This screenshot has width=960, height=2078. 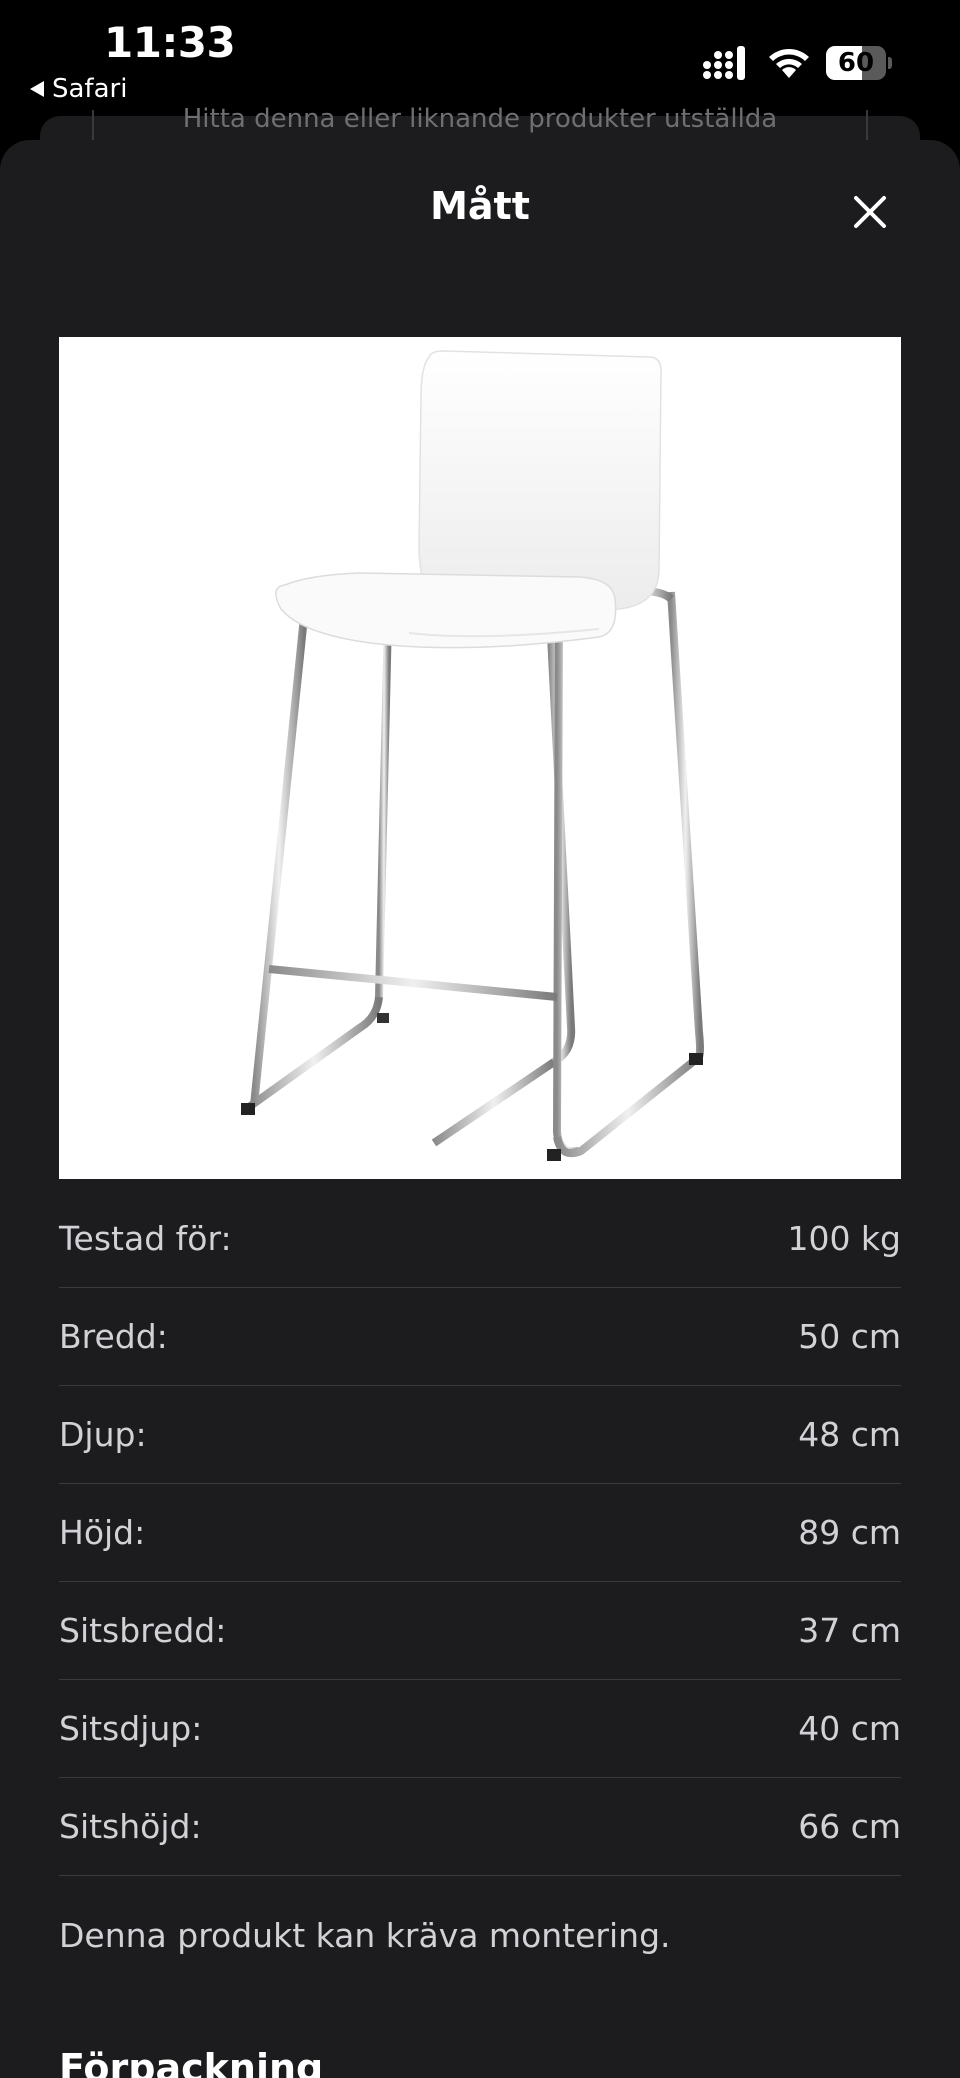 I want to click on dimension-row: Höjd: 89 cm, so click(x=480, y=1533).